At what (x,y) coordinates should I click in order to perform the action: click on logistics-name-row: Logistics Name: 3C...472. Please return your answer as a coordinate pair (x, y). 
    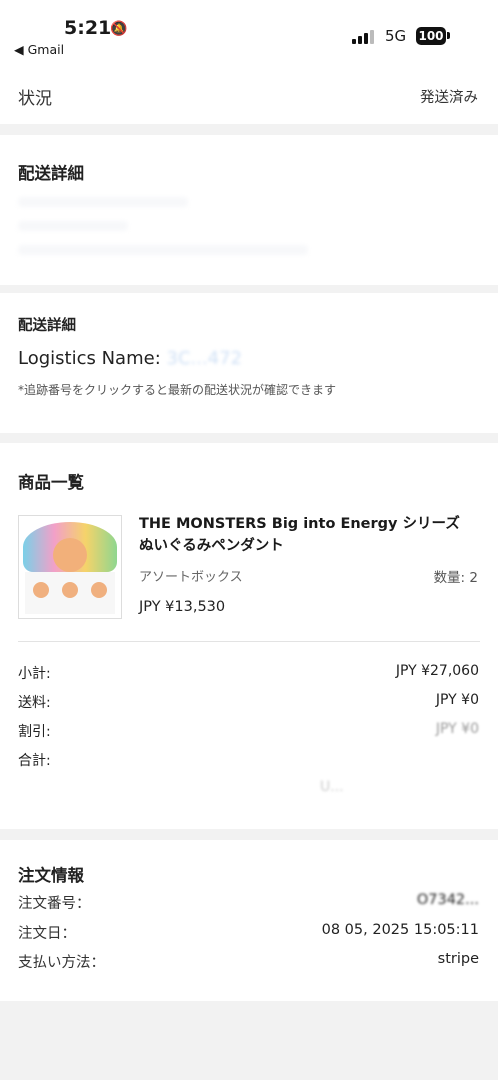
    Looking at the image, I should click on (130, 358).